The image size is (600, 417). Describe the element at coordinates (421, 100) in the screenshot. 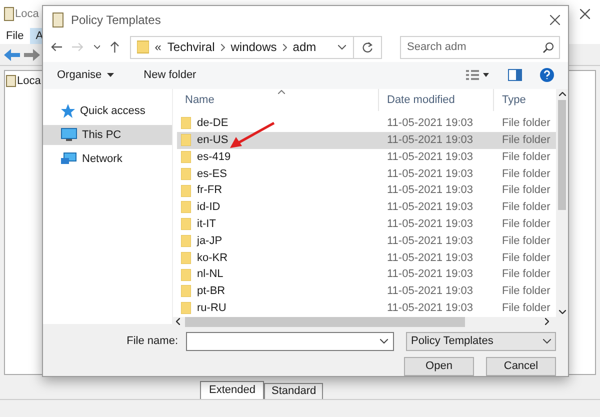

I see `column-header: Date modified` at that location.